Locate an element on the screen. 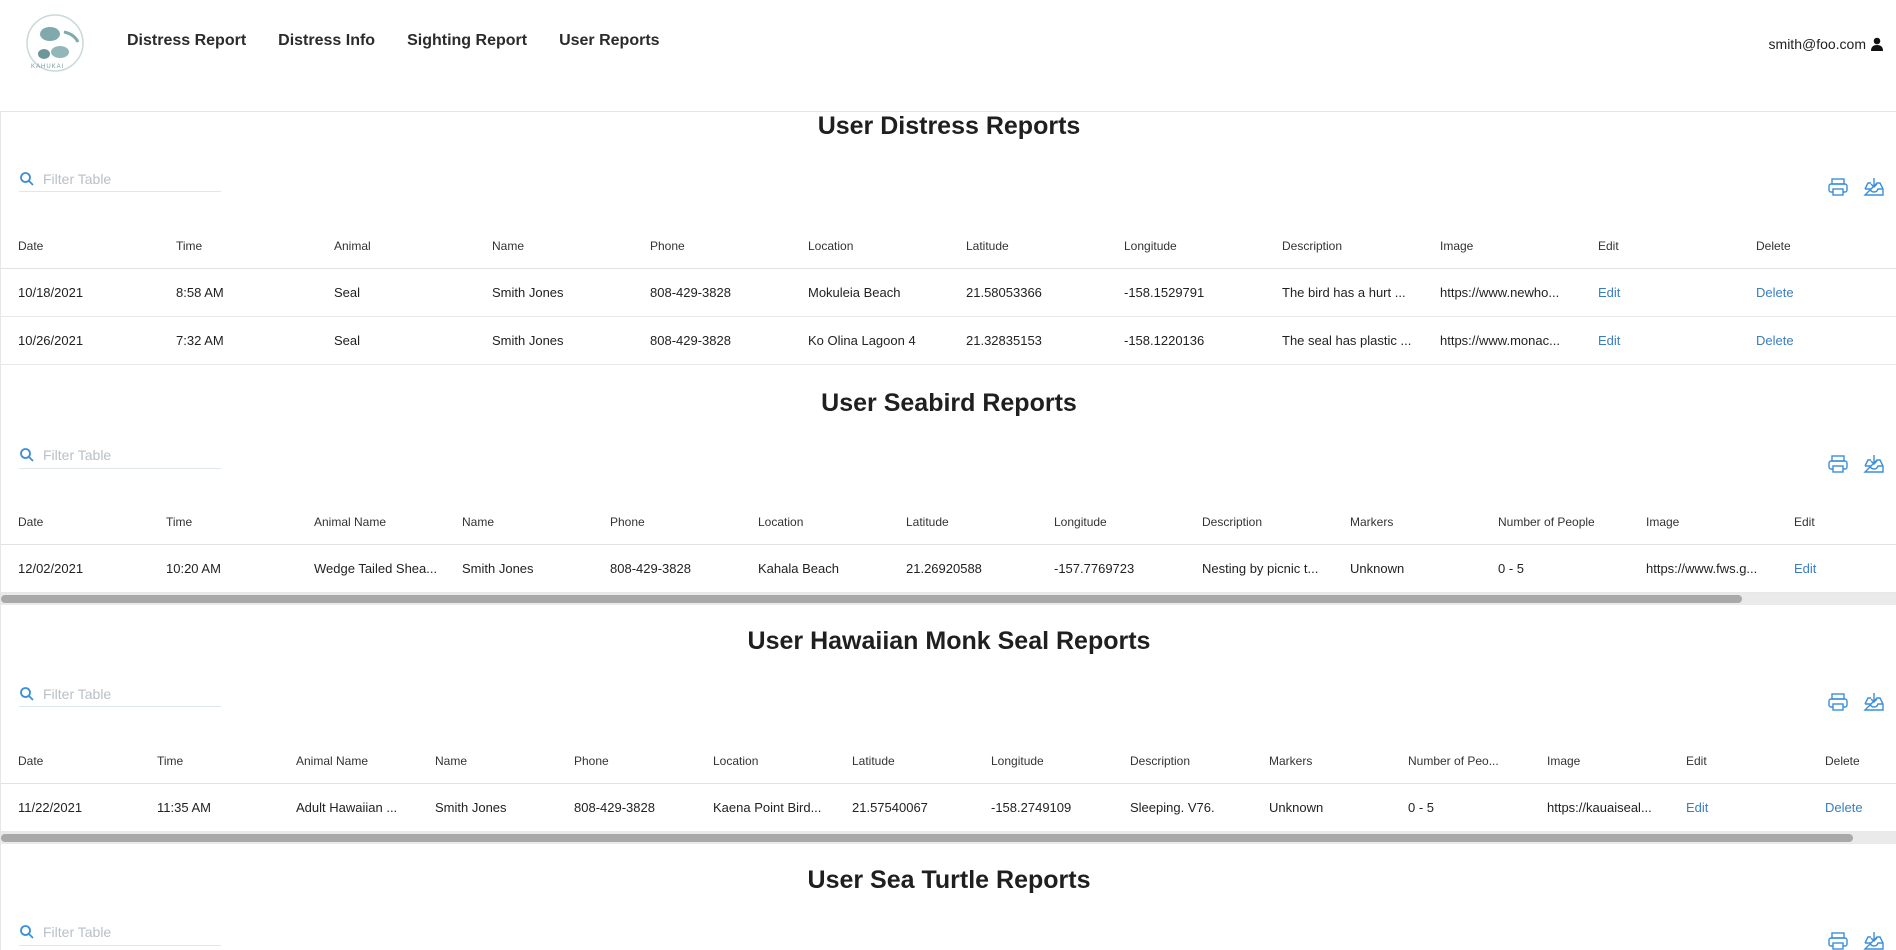  monkseal-col-header: Delete is located at coordinates (1852, 761).